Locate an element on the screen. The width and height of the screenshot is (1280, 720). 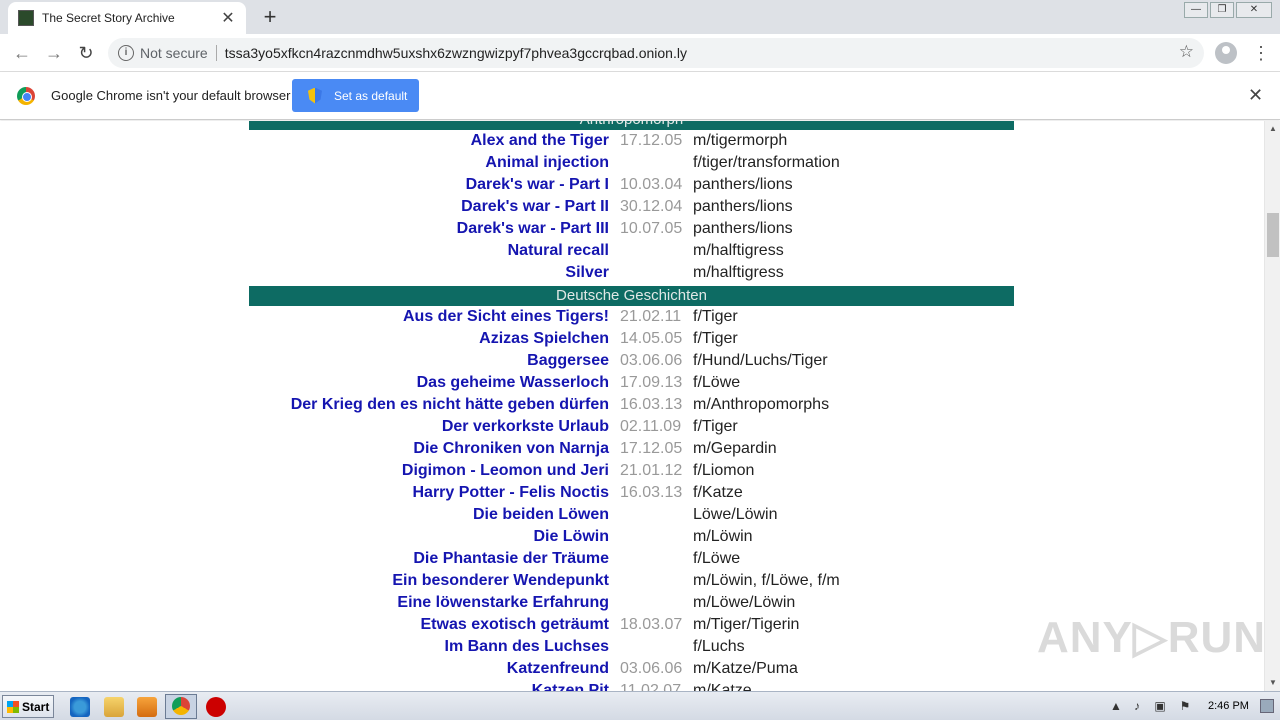
story-title-link: Etwas exotisch geträumt is located at coordinates (515, 625).